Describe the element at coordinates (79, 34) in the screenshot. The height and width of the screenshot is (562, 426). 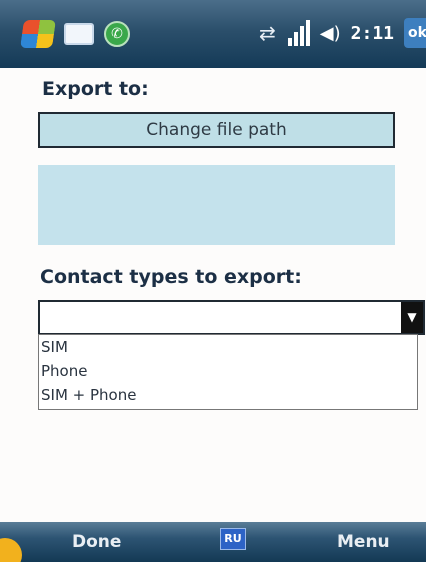
I see `messaging-icon` at that location.